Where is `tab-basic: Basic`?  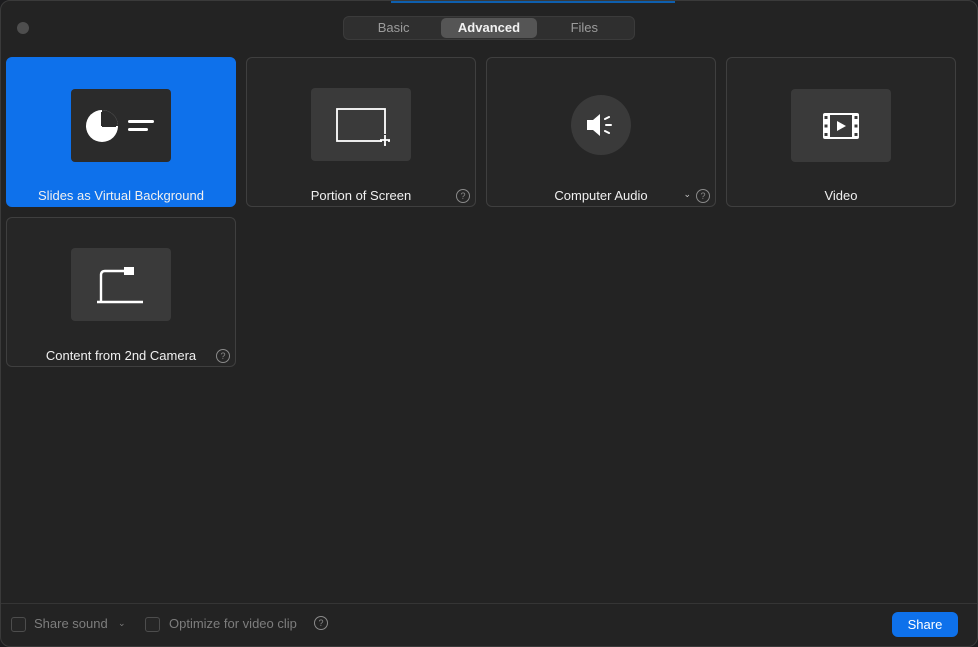 tab-basic: Basic is located at coordinates (393, 28).